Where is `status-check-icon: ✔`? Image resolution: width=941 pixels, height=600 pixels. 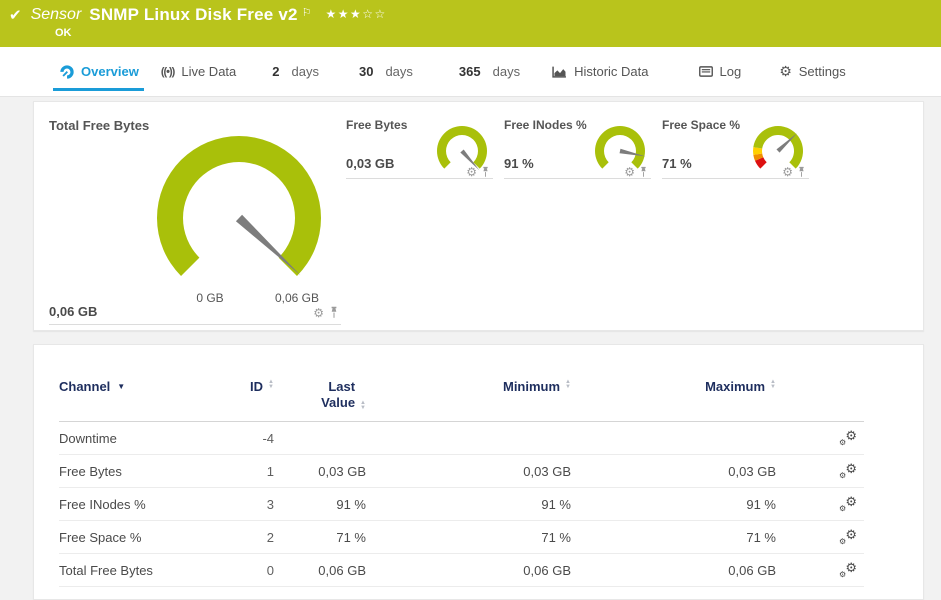 status-check-icon: ✔ is located at coordinates (15, 15).